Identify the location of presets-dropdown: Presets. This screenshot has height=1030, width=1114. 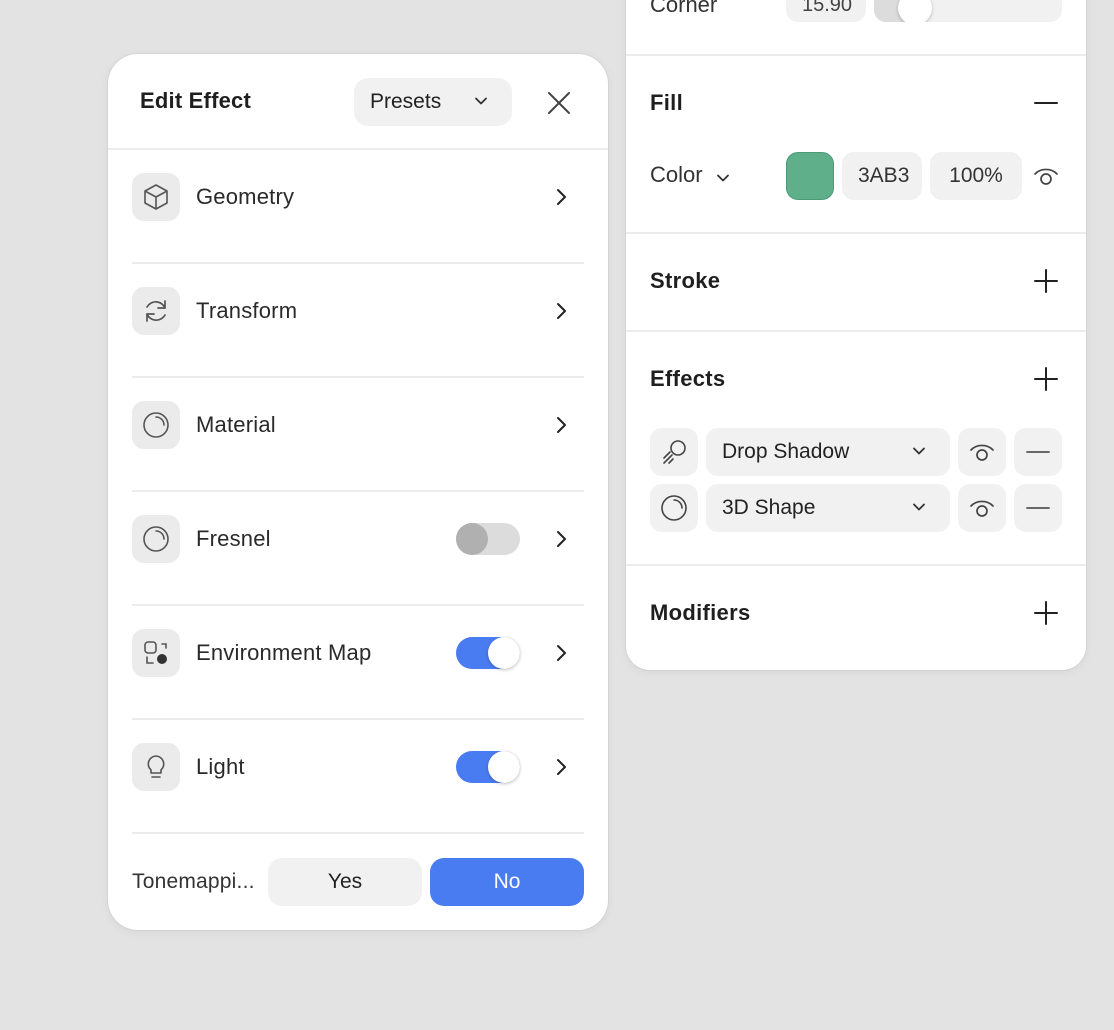
(433, 102).